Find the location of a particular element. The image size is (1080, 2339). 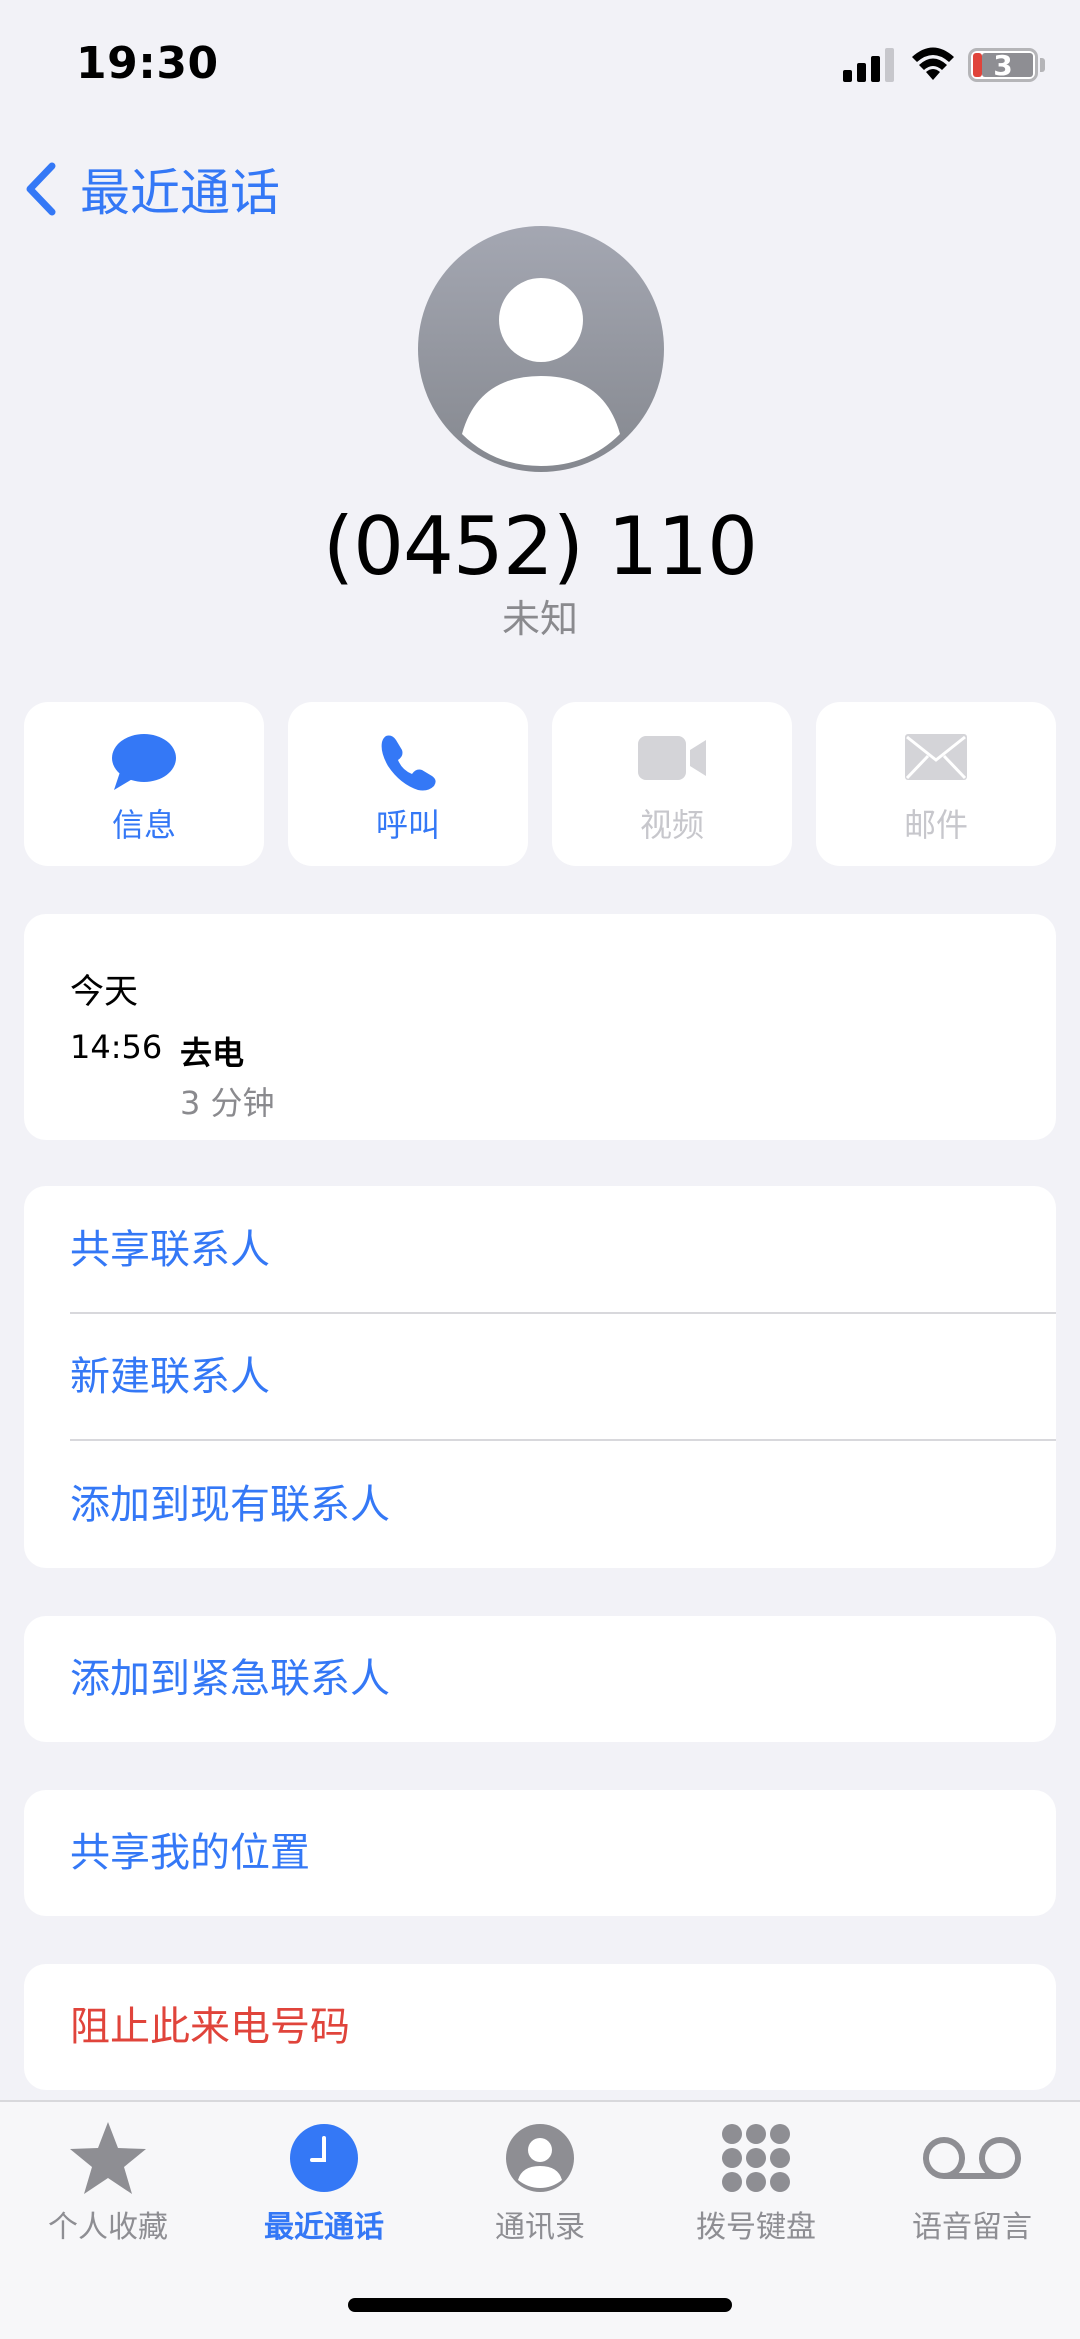

video-button: 视频 is located at coordinates (672, 784).